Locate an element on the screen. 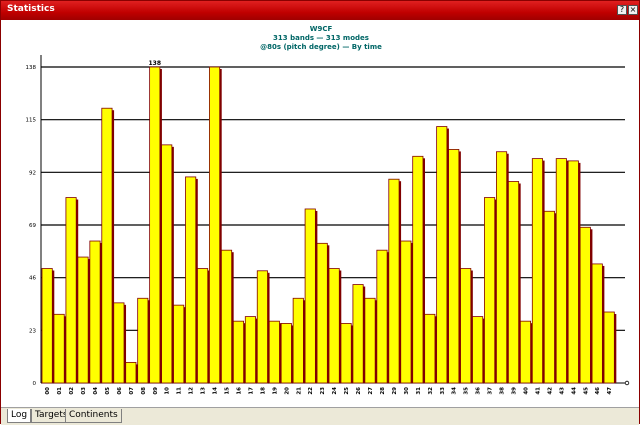  x-tick-label: 30 is located at coordinates (407, 391).